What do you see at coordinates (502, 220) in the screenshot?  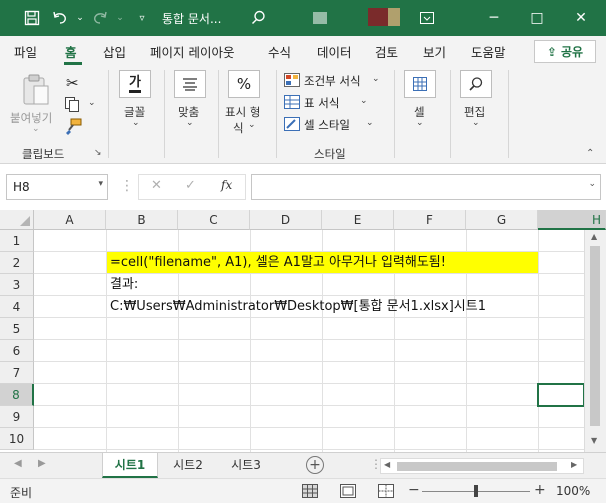 I see `column-header-g: G` at bounding box center [502, 220].